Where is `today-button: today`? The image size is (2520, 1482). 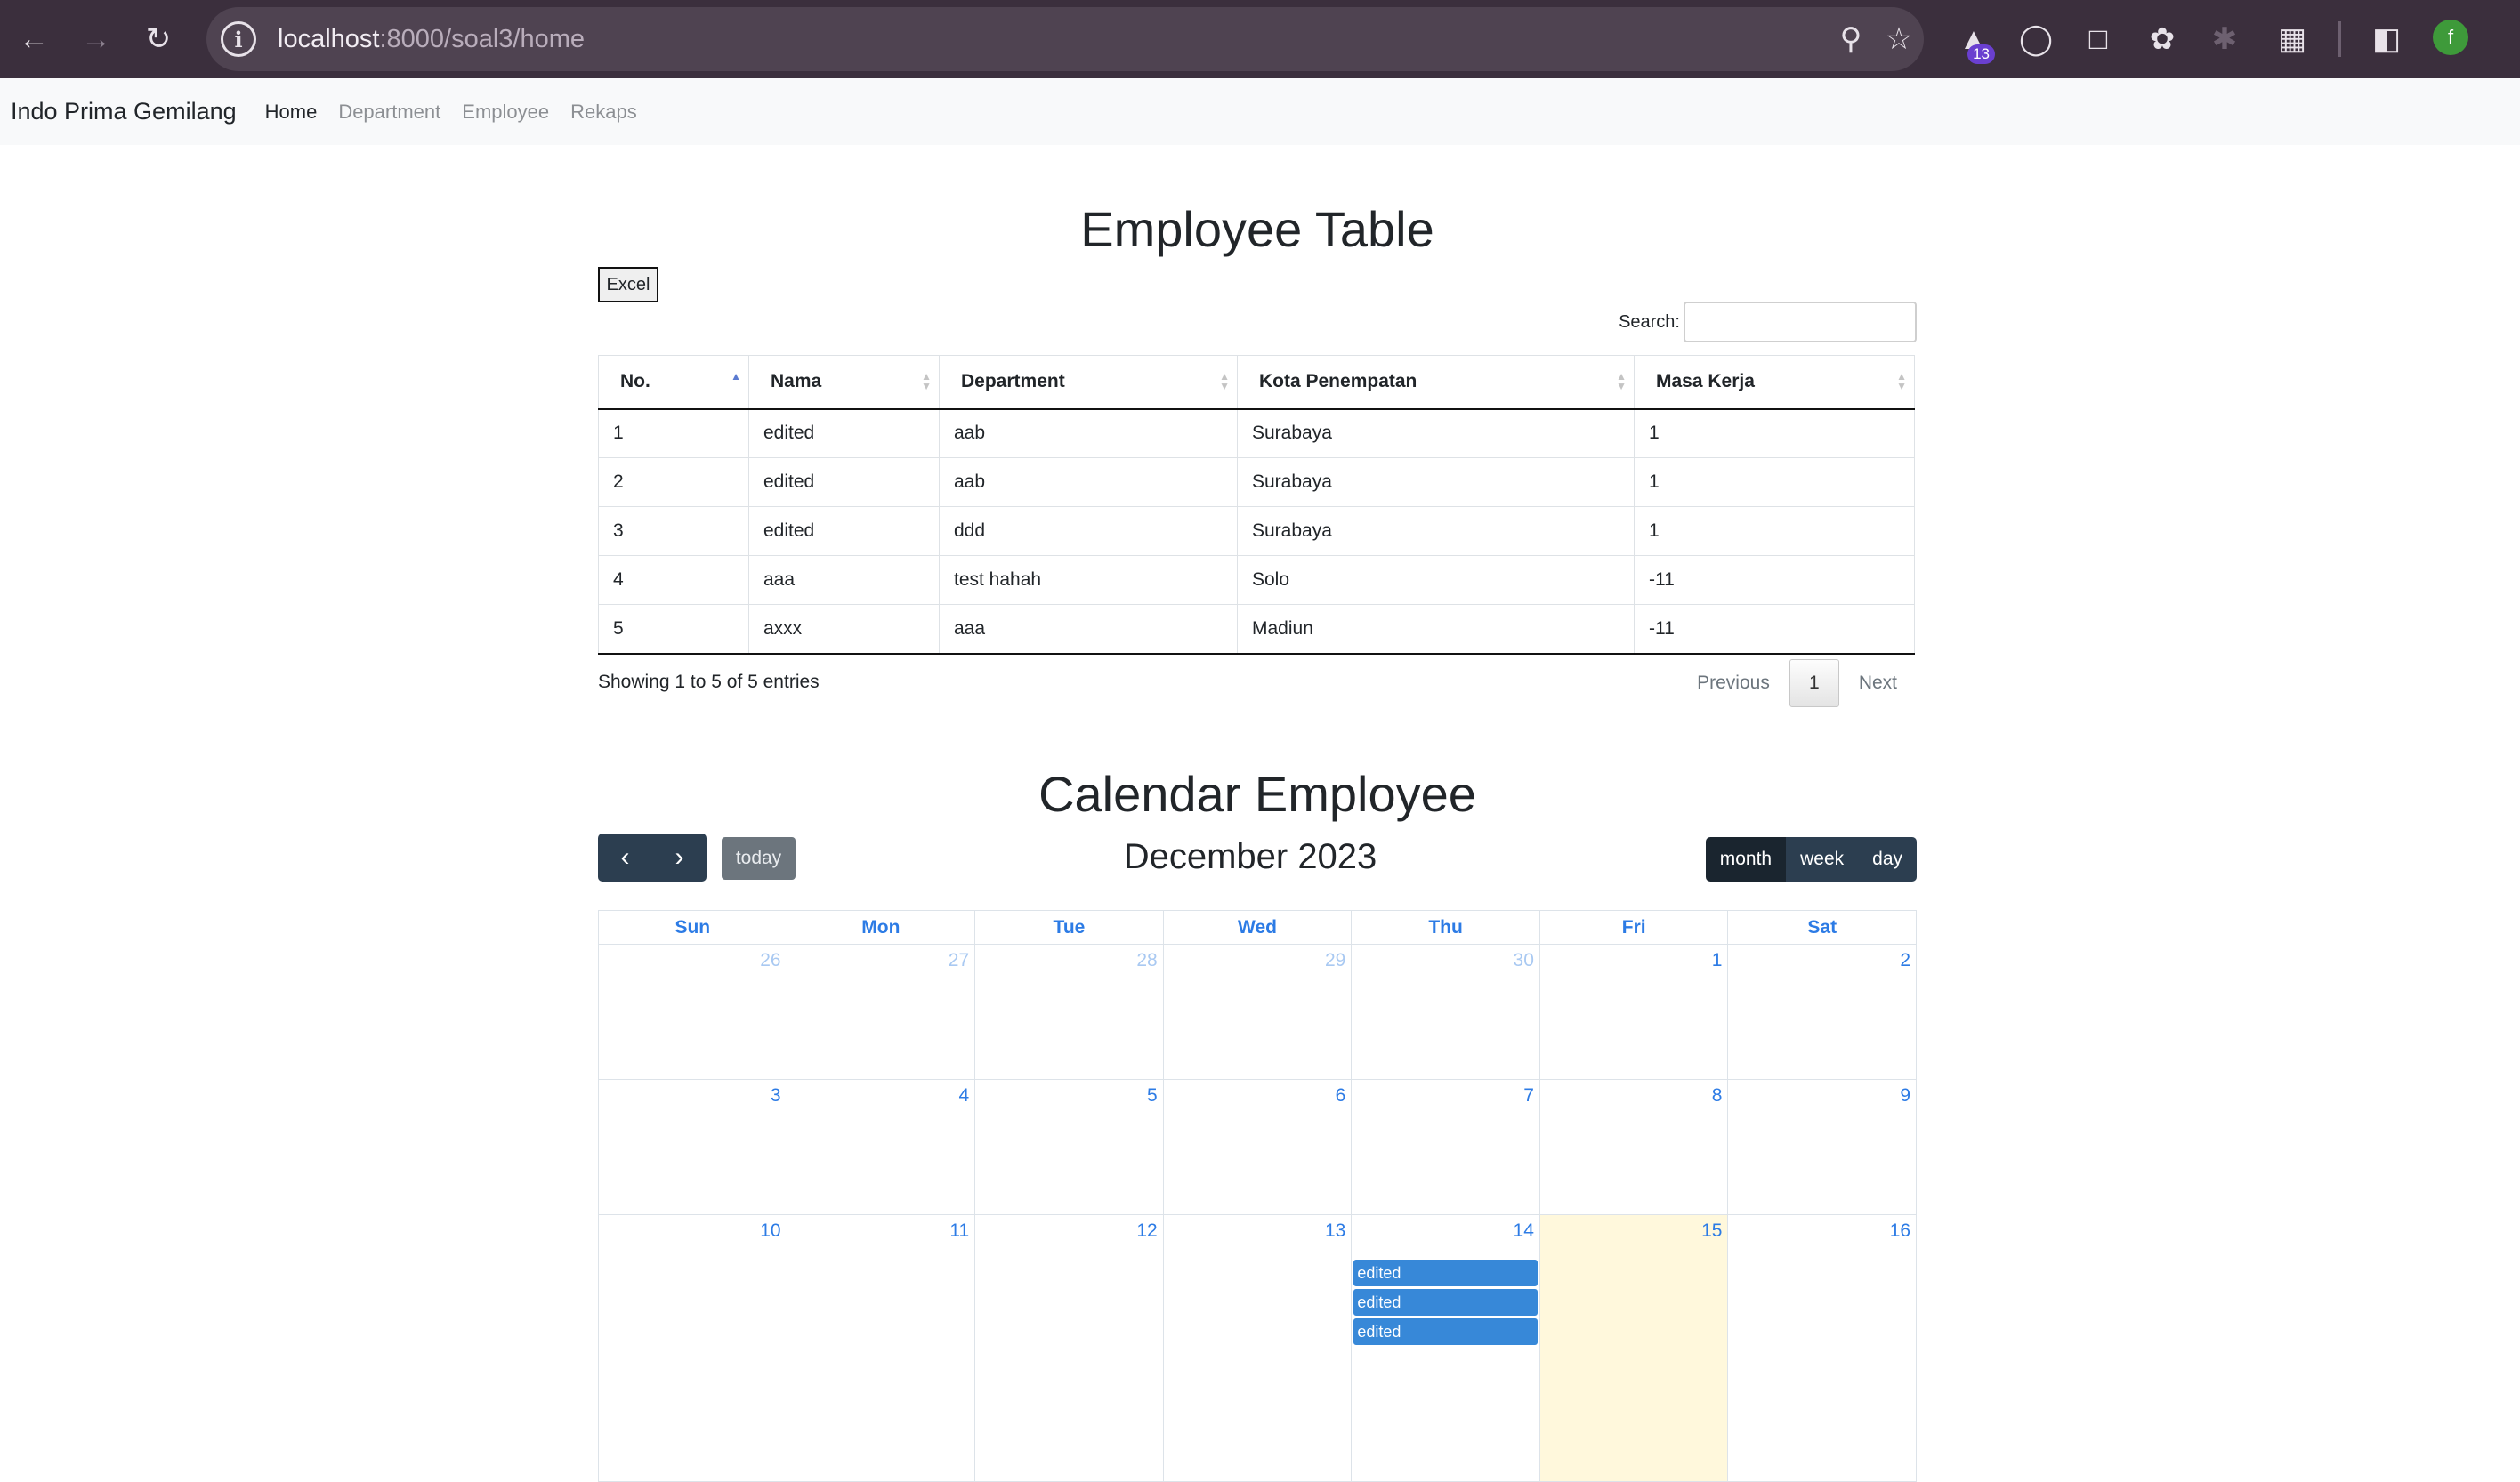 today-button: today is located at coordinates (759, 859).